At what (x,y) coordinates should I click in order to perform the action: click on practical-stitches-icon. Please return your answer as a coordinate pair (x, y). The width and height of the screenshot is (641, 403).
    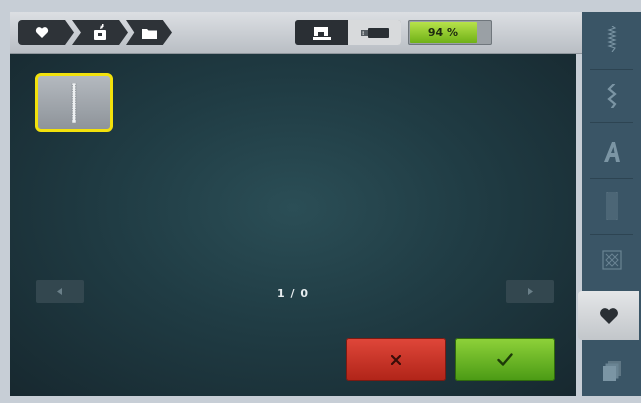
    Looking at the image, I should click on (611, 38).